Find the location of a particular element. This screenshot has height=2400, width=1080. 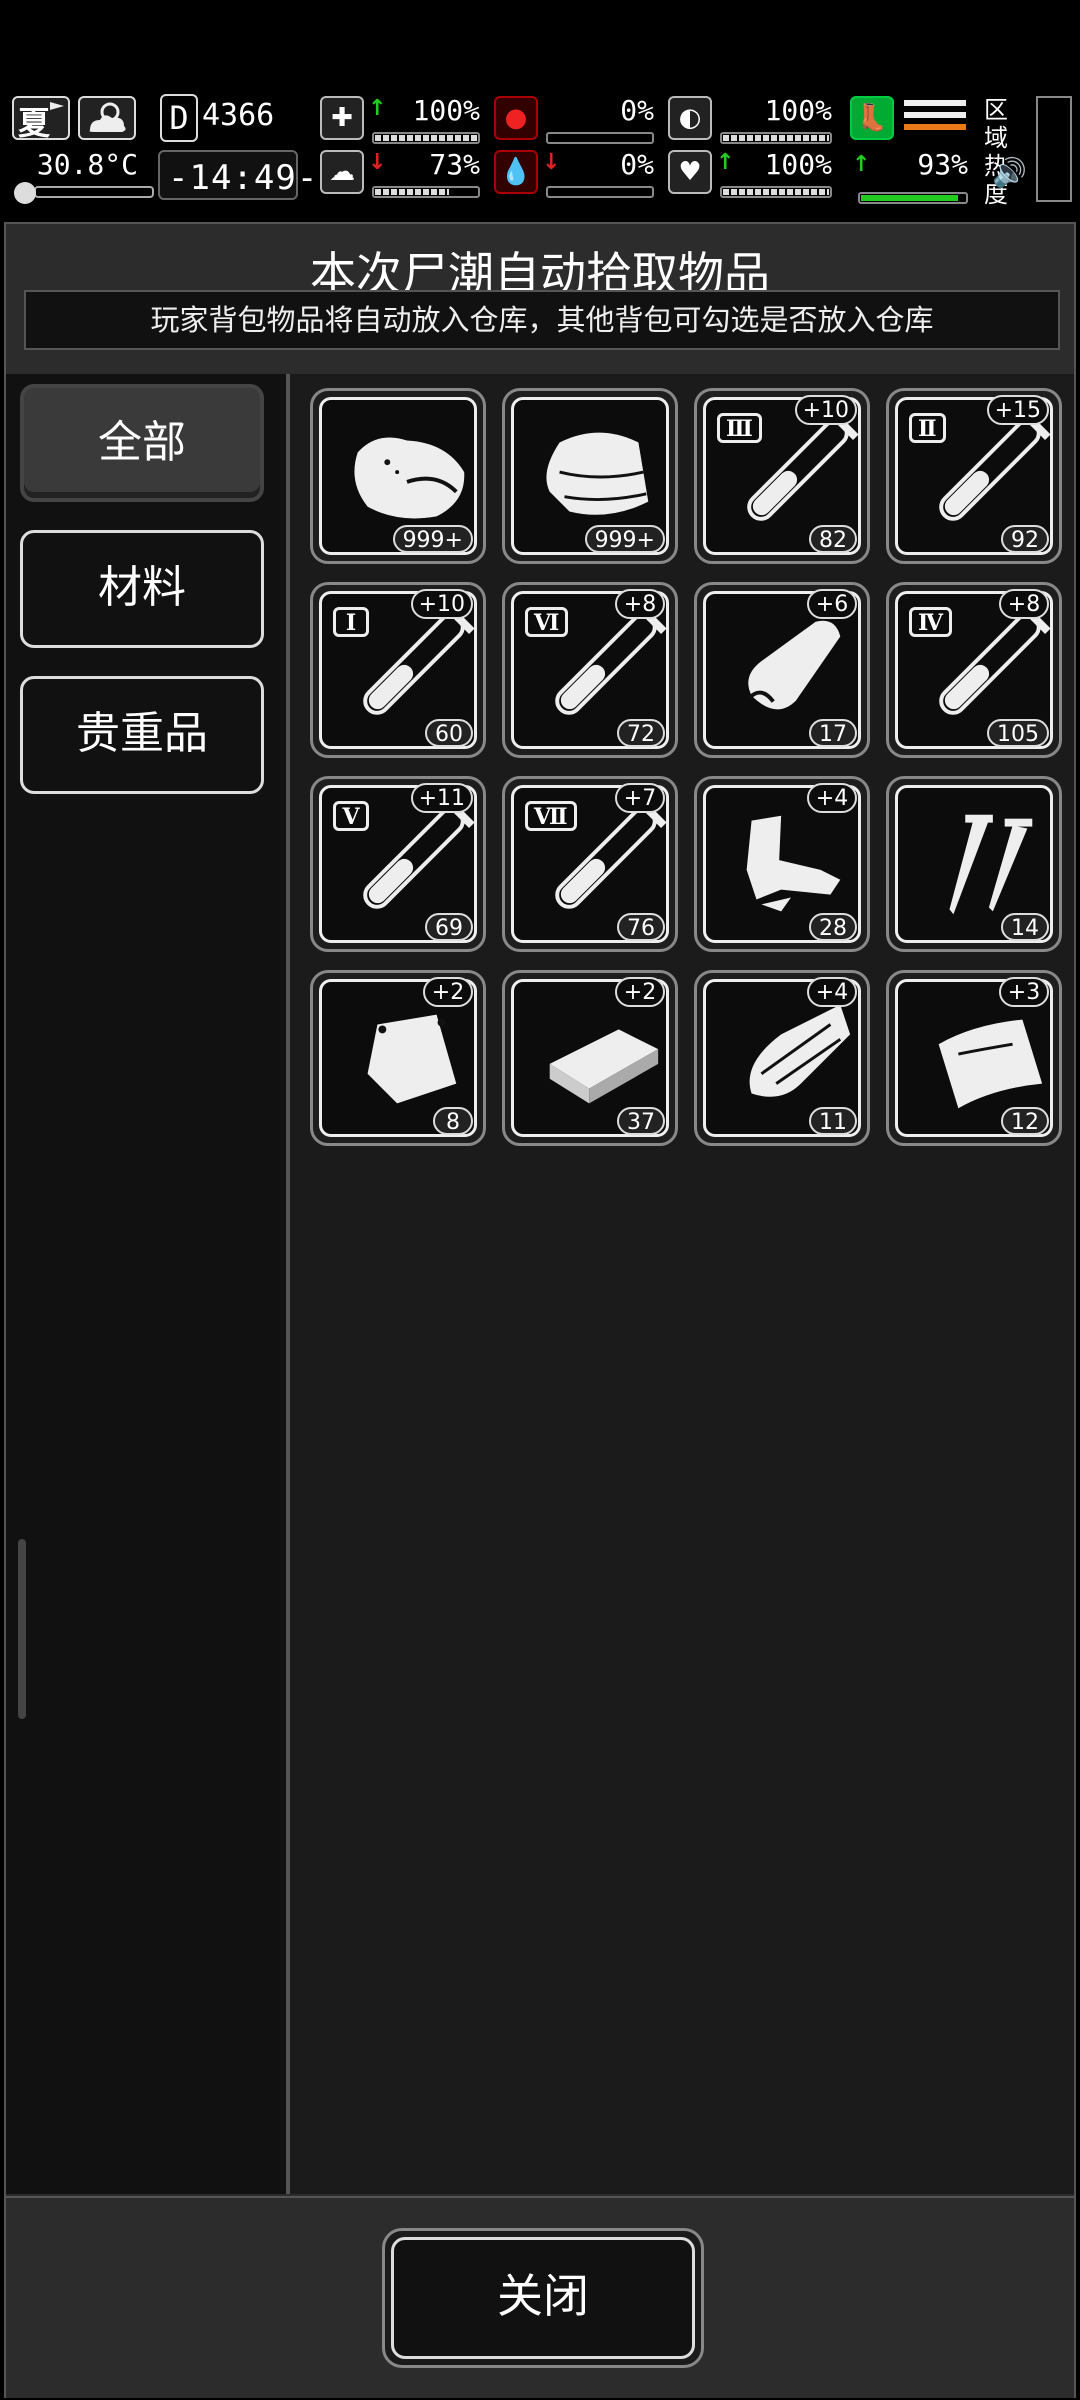

health-fill is located at coordinates (426, 138).